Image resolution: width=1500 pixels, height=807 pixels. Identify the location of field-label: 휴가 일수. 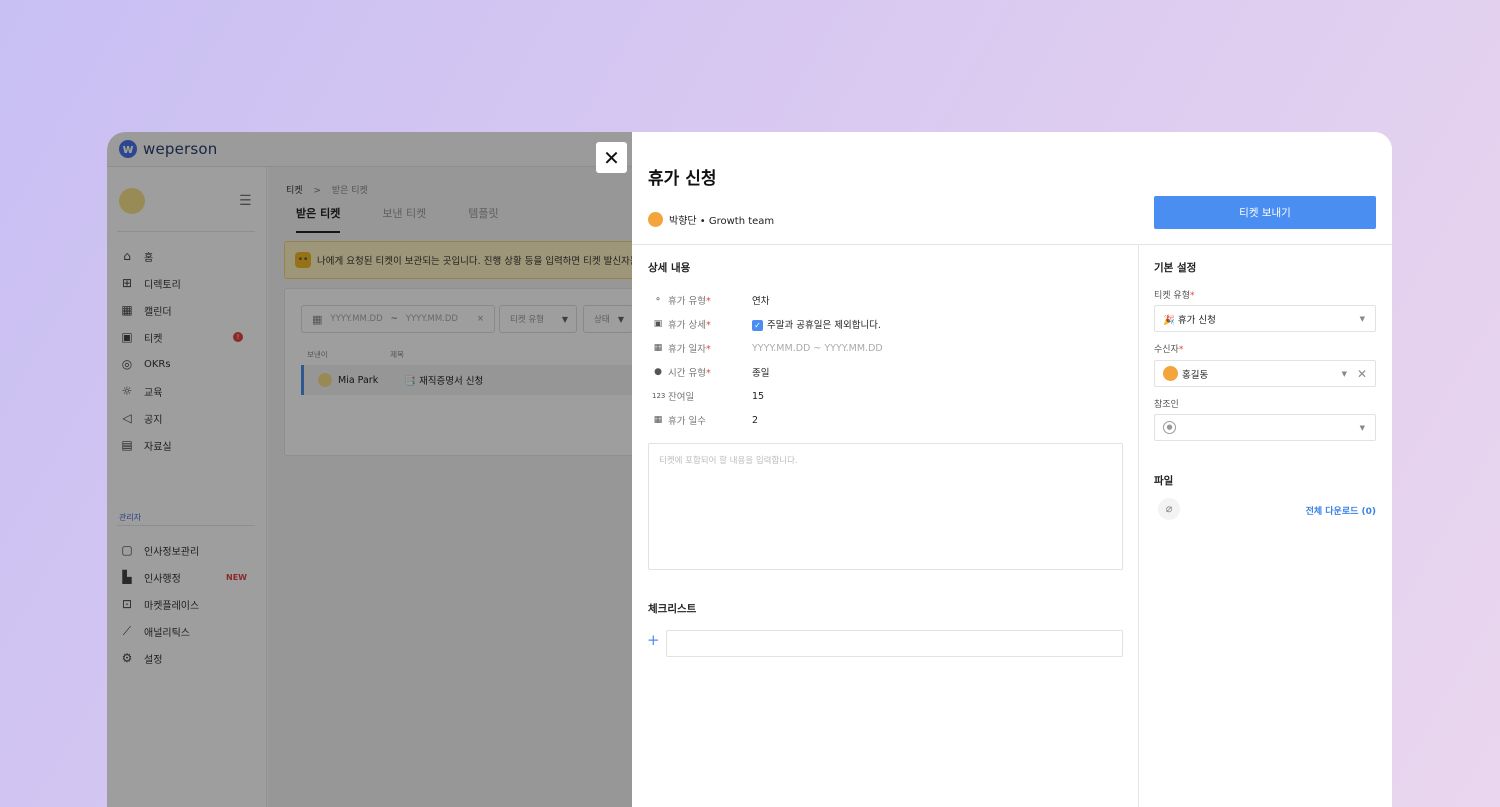
(710, 420).